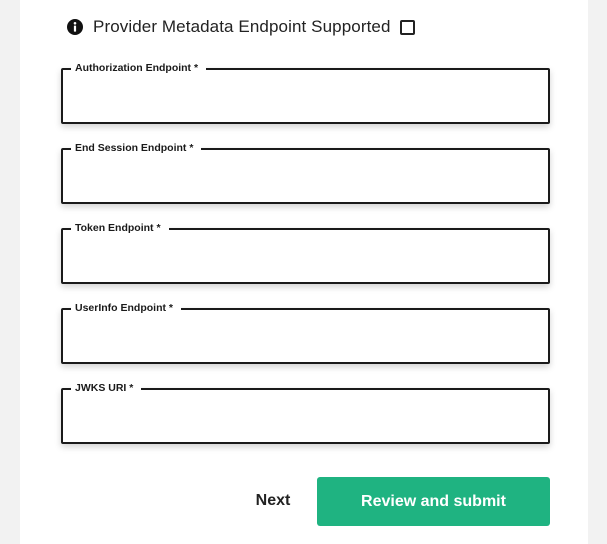 The width and height of the screenshot is (607, 544). What do you see at coordinates (136, 148) in the screenshot?
I see `end-session-endpoint-label: End Session Endpoint *` at bounding box center [136, 148].